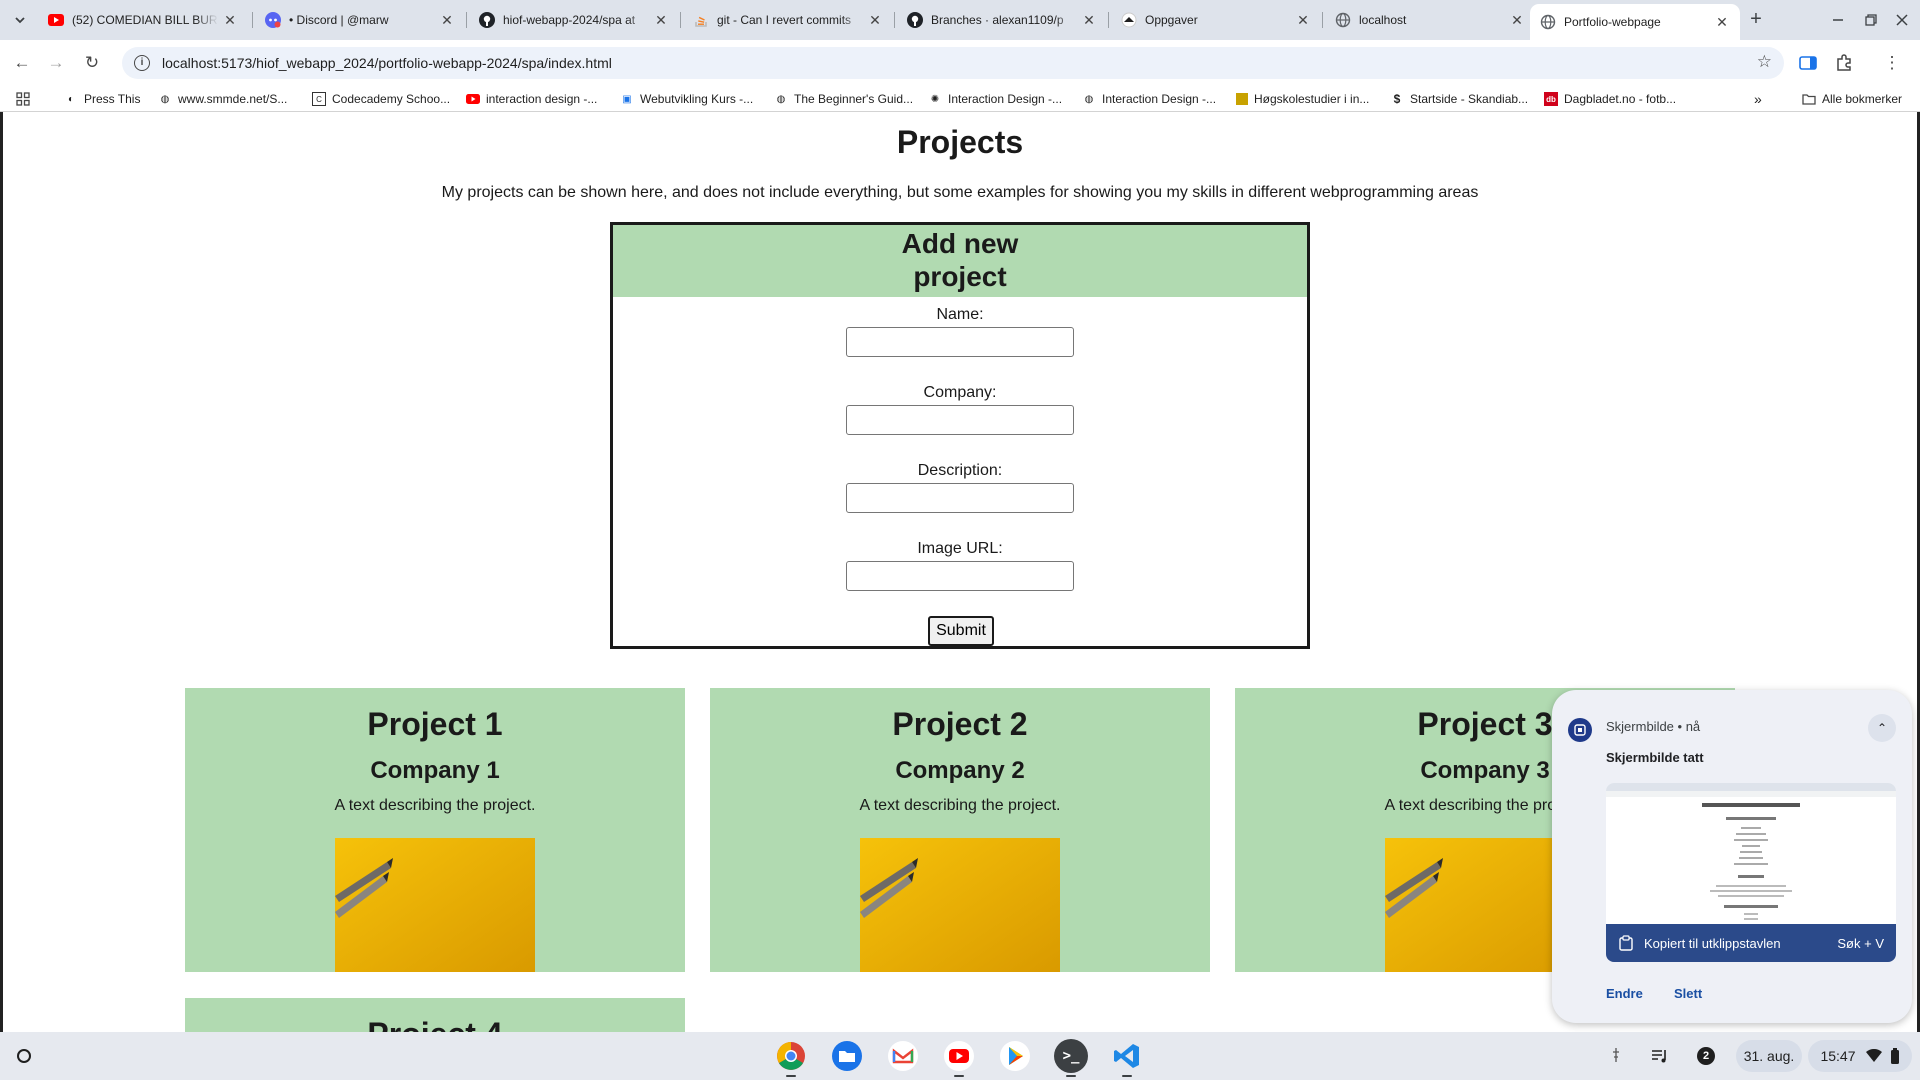 The image size is (1920, 1080). I want to click on minimize-button, so click(1838, 20).